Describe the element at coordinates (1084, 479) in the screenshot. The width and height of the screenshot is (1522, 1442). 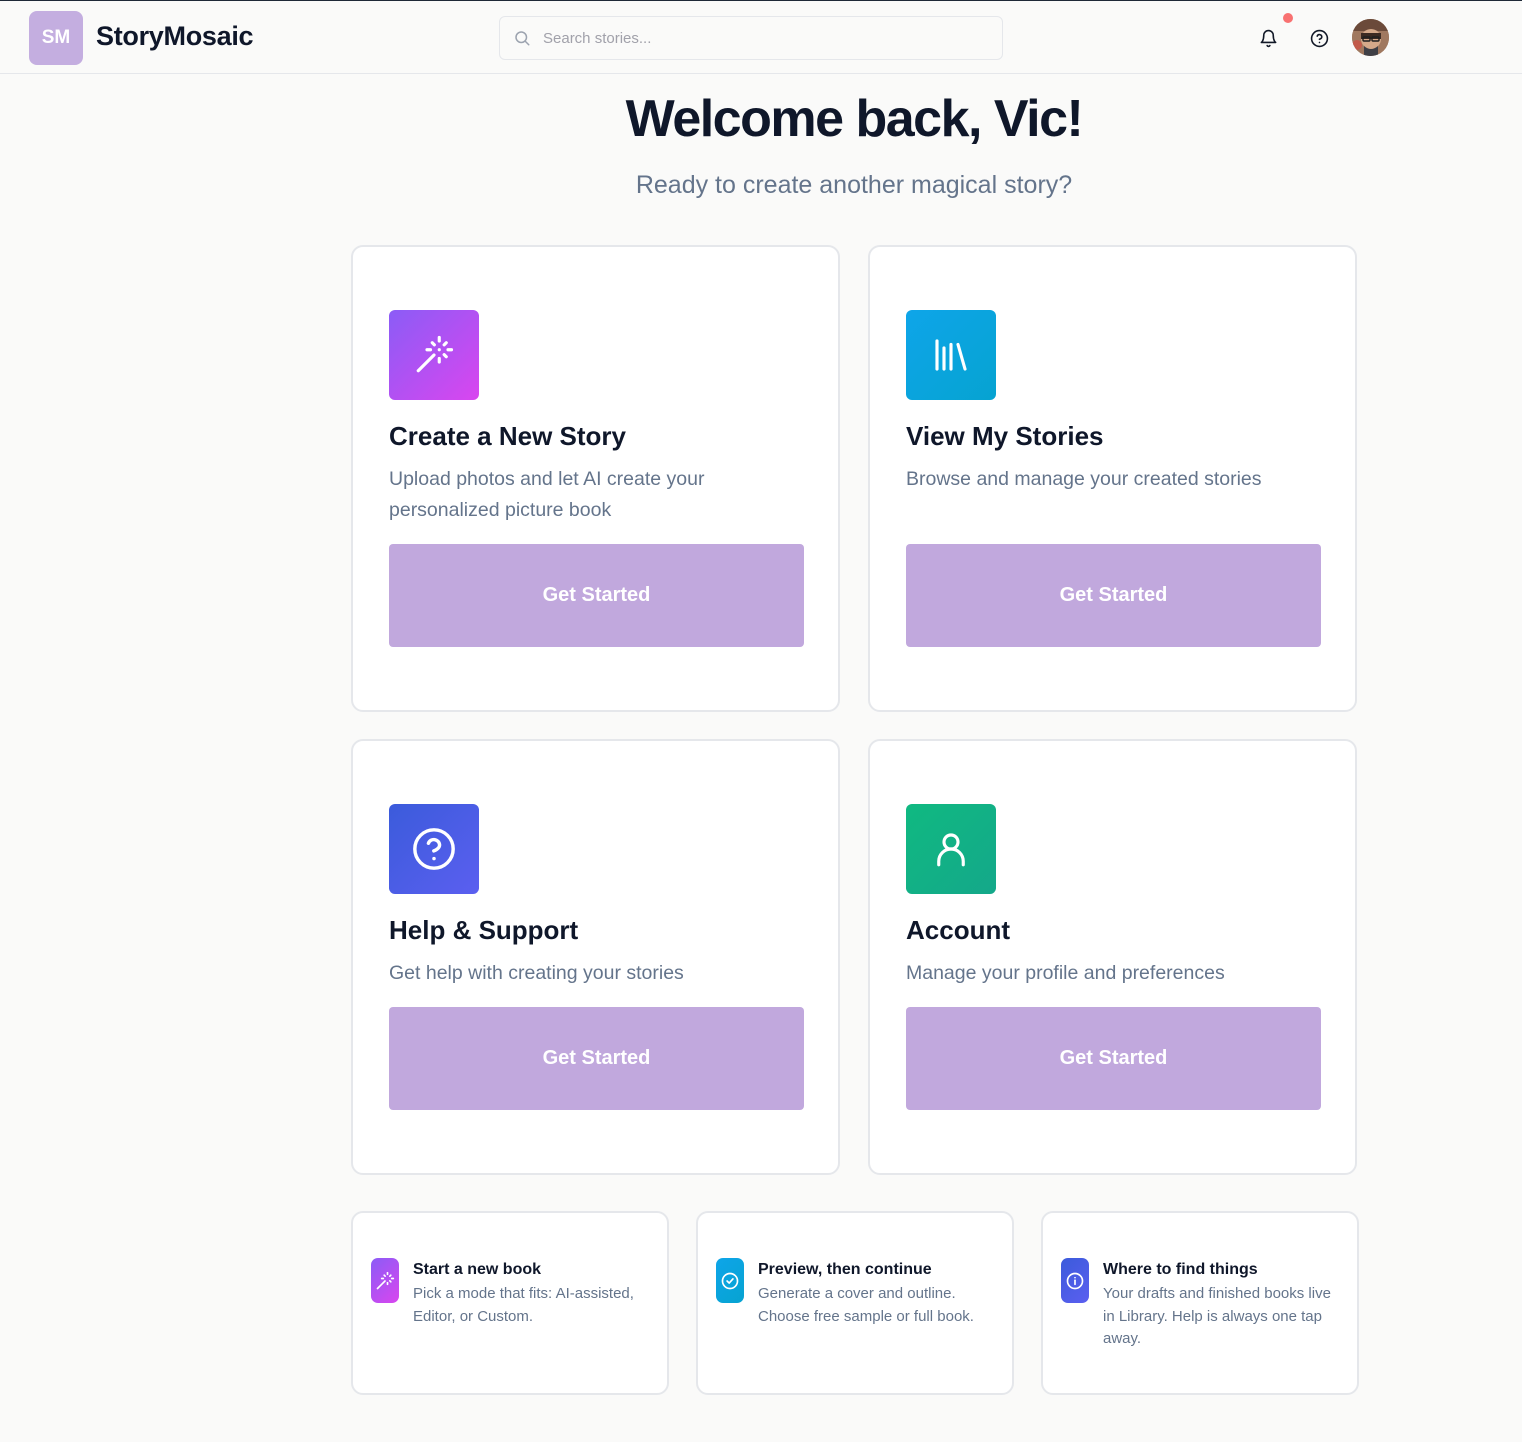
I see `view-stories-description: Browse and manage your created stories` at that location.